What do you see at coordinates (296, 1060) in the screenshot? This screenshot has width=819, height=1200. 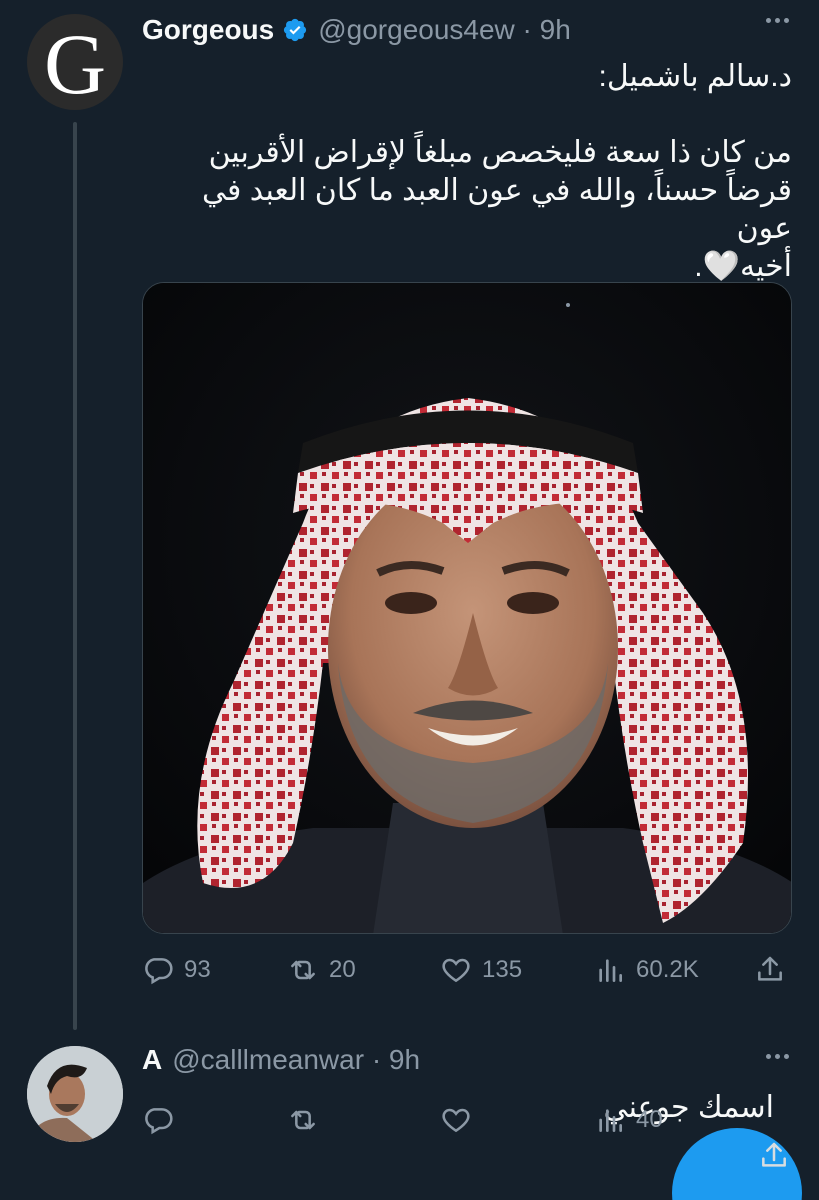 I see `reply-handle-time: @calllmeanwar · 9h` at bounding box center [296, 1060].